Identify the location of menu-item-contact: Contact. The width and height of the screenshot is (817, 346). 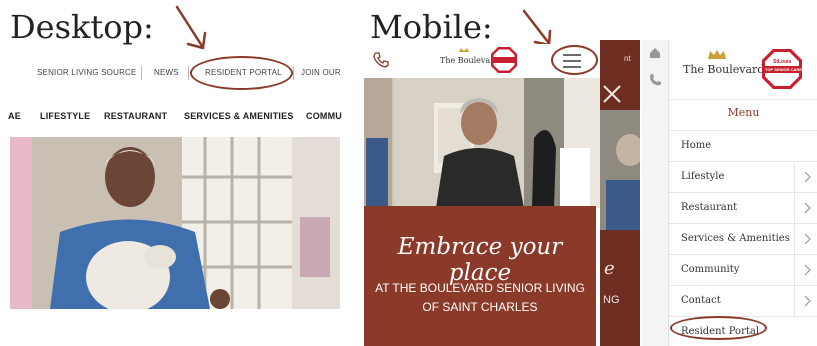
(743, 300).